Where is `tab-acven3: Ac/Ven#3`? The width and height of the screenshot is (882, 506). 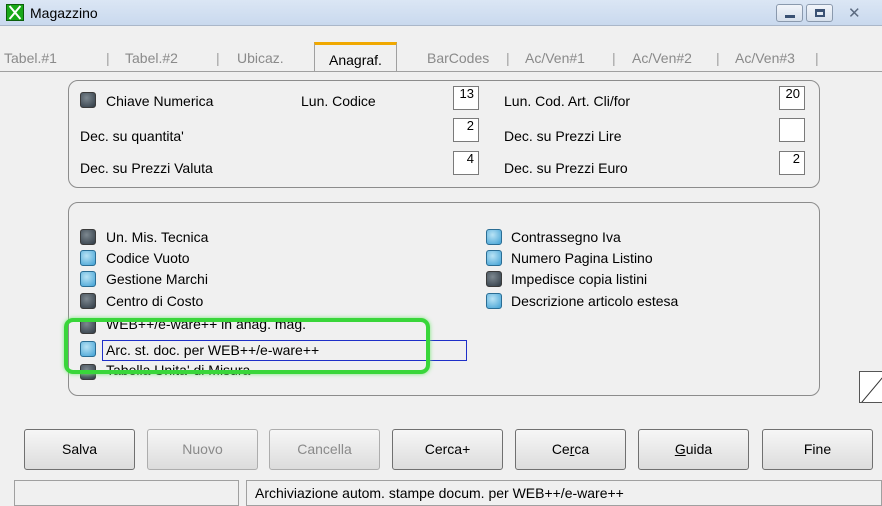
tab-acven3: Ac/Ven#3 is located at coordinates (765, 58).